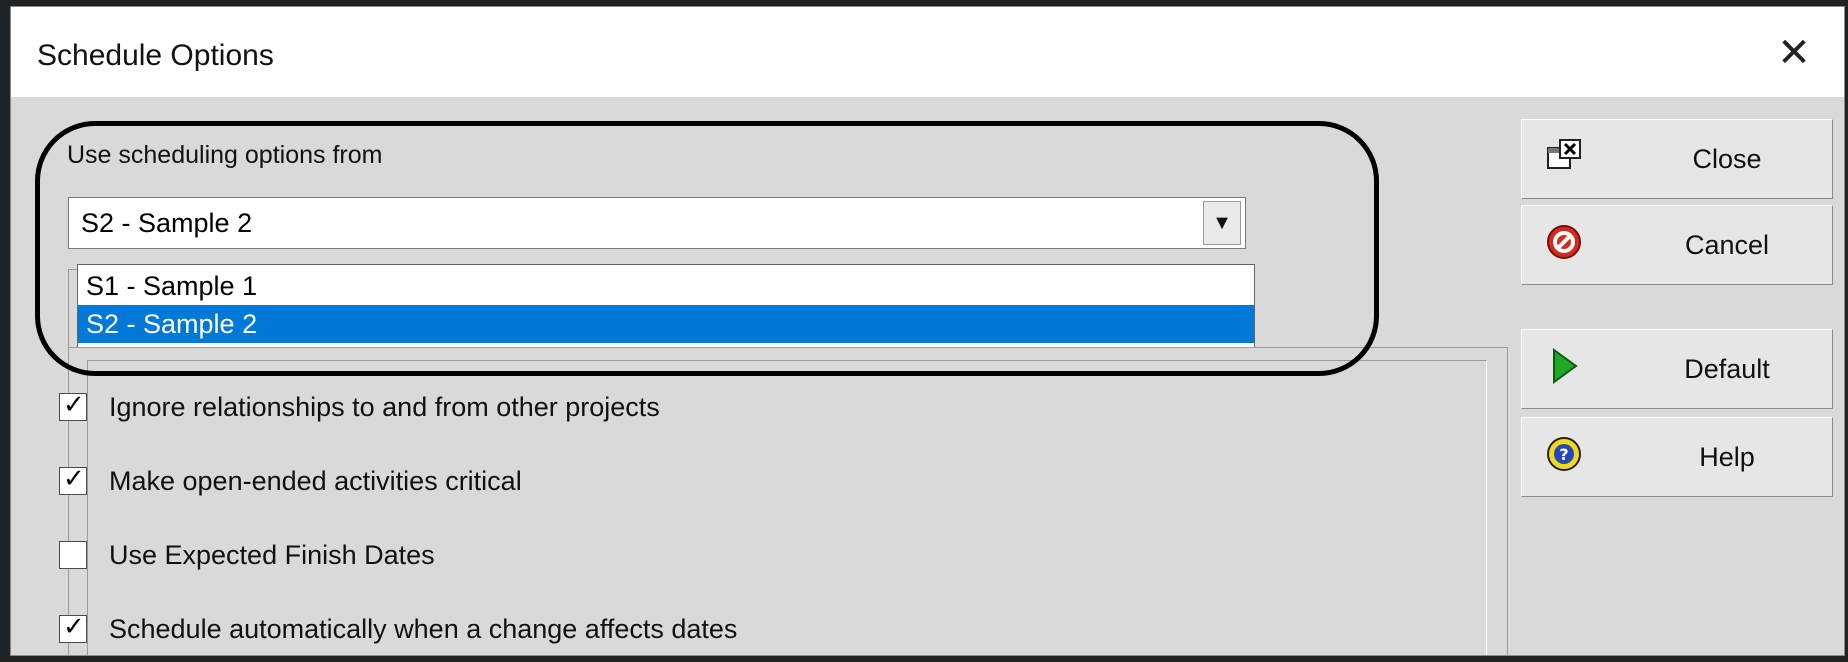 The height and width of the screenshot is (662, 1848). Describe the element at coordinates (1677, 457) in the screenshot. I see `help-button: ? Help` at that location.